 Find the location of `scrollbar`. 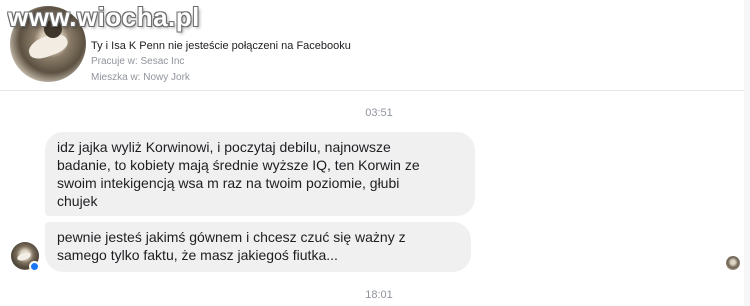

scrollbar is located at coordinates (747, 153).